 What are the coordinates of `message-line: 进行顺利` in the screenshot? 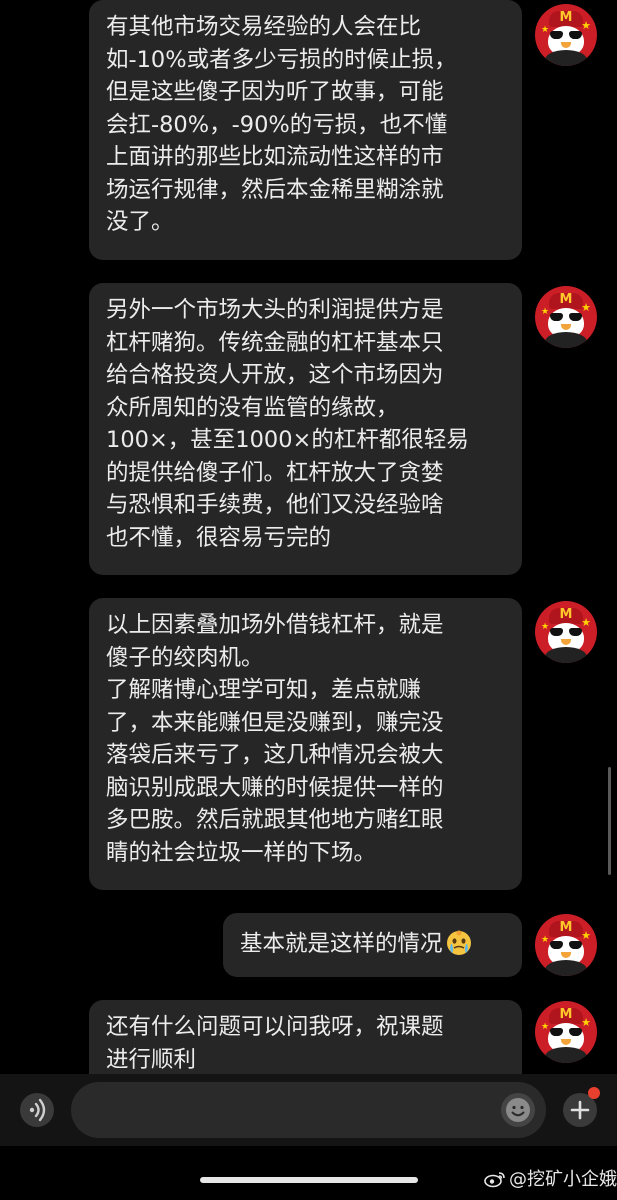 It's located at (151, 1059).